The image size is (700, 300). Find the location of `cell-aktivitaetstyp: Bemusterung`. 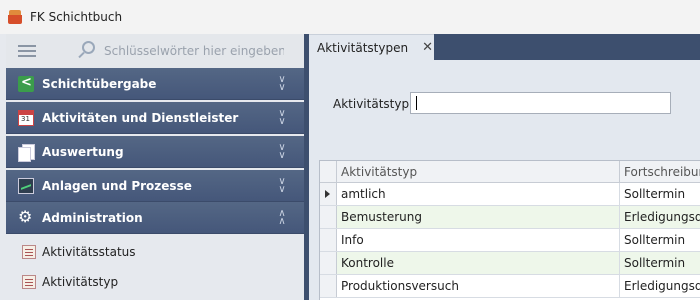

cell-aktivitaetstyp: Bemusterung is located at coordinates (478, 217).